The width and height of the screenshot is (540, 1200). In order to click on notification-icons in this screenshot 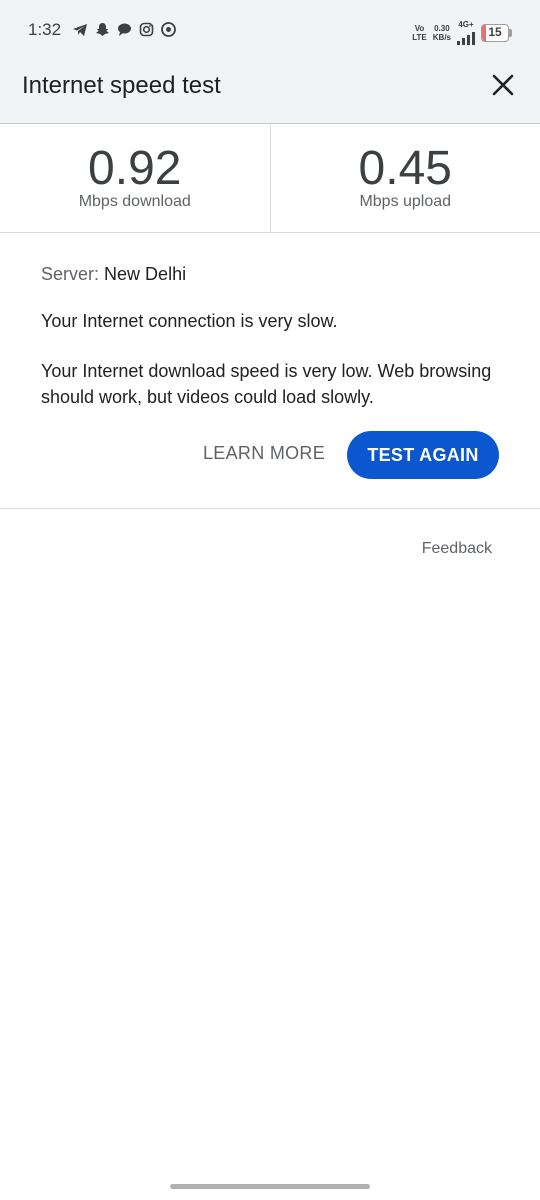, I will do `click(124, 29)`.